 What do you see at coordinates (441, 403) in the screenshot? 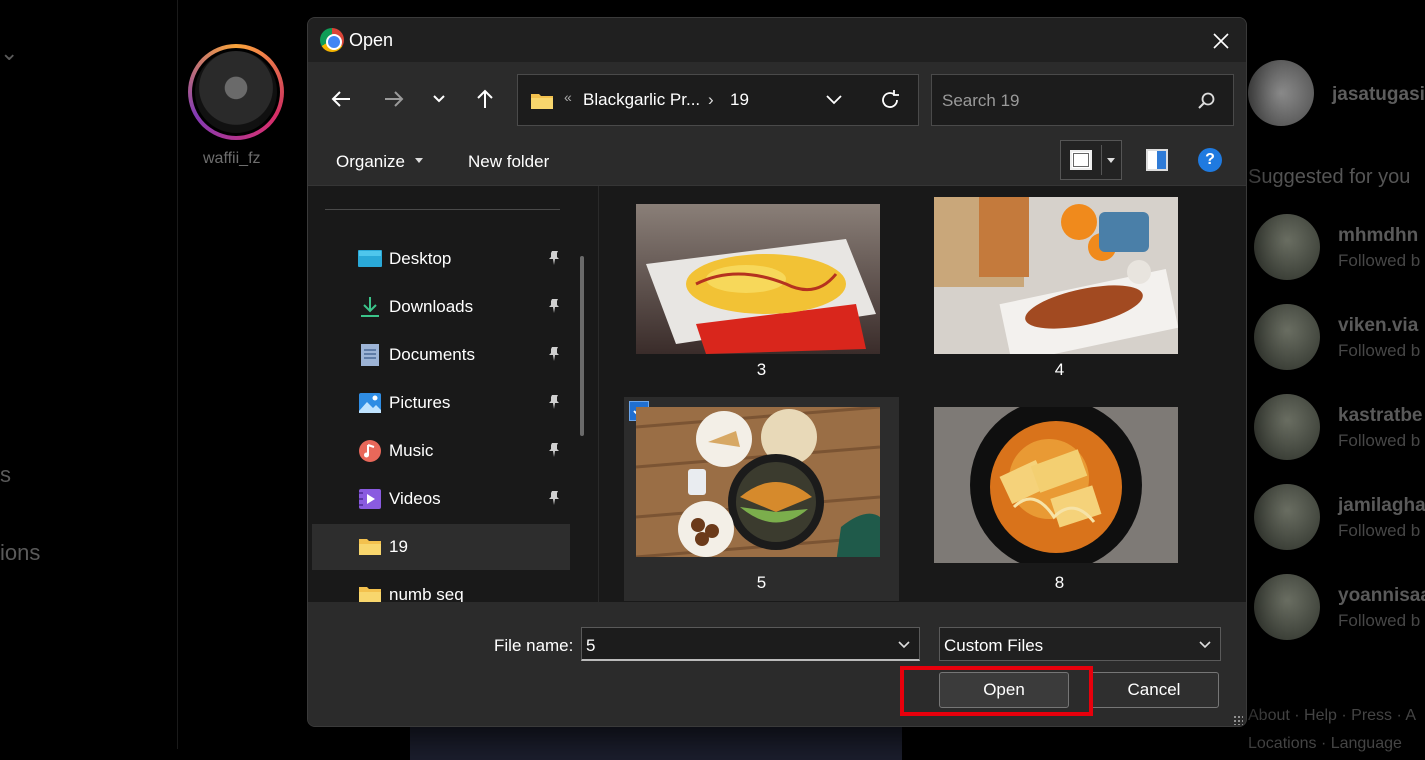
I see `sidebar-item-pictures: Pictures` at bounding box center [441, 403].